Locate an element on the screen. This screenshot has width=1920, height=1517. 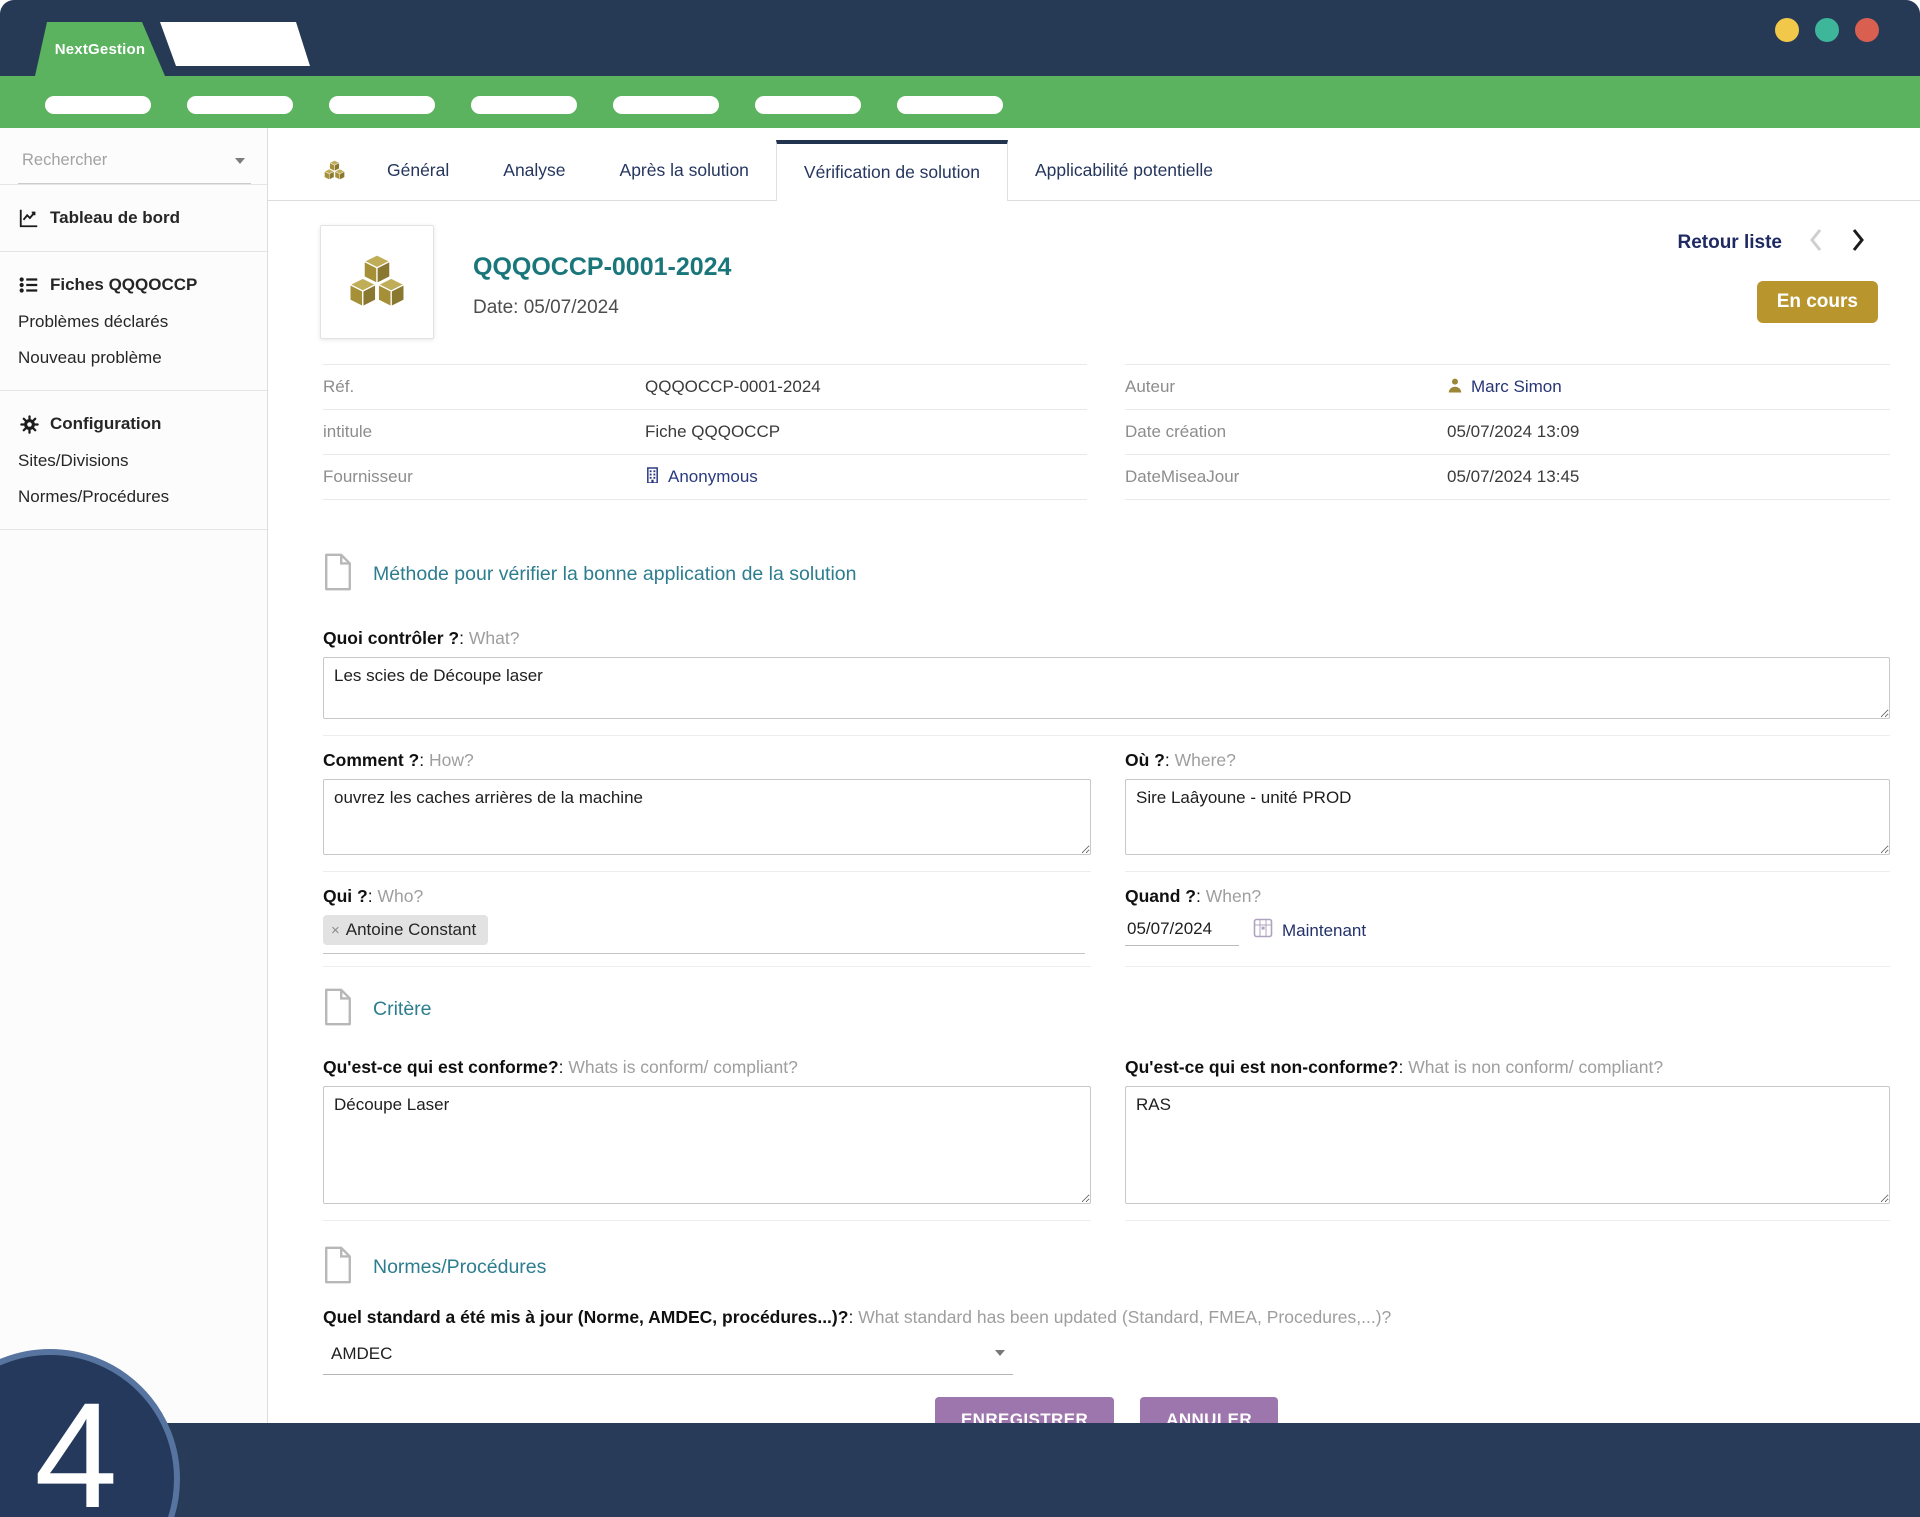
sidebar-item-fiches-qqqoccp: Fiches QQQOCCP is located at coordinates (134, 285).